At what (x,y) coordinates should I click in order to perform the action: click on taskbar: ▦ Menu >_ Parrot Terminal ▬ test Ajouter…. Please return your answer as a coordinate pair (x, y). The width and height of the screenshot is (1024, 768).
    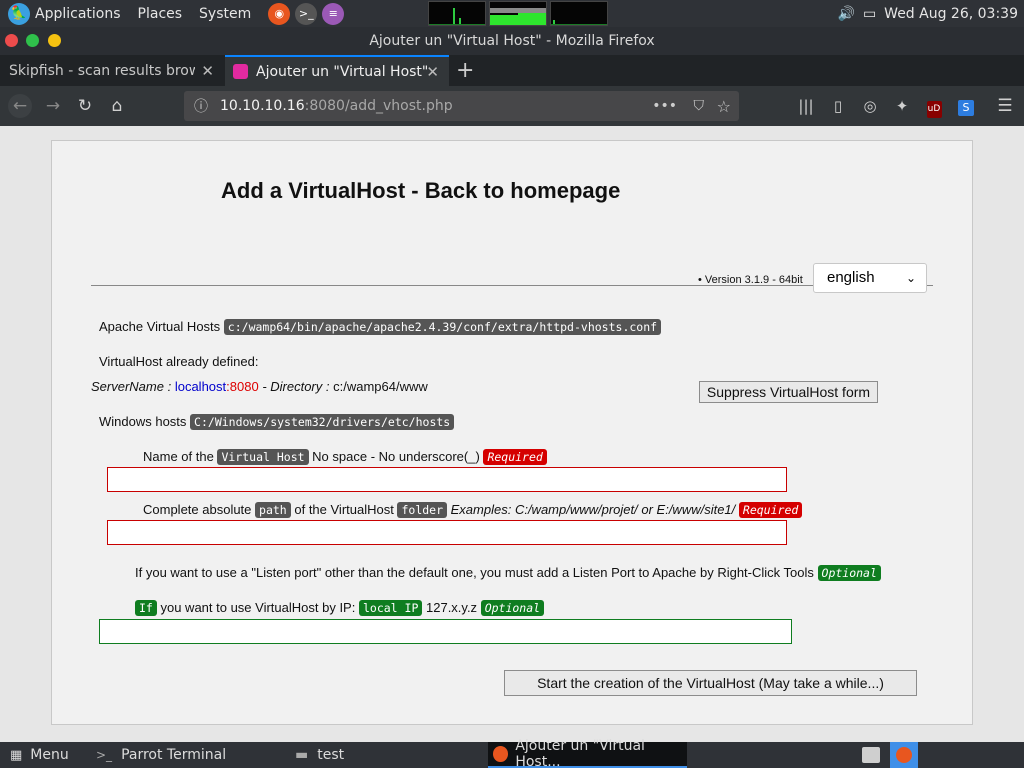
    Looking at the image, I should click on (512, 753).